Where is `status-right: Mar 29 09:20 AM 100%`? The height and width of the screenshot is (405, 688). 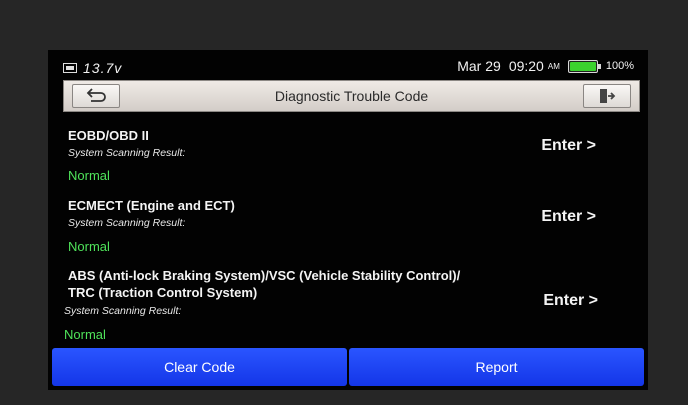
status-right: Mar 29 09:20 AM 100% is located at coordinates (545, 66).